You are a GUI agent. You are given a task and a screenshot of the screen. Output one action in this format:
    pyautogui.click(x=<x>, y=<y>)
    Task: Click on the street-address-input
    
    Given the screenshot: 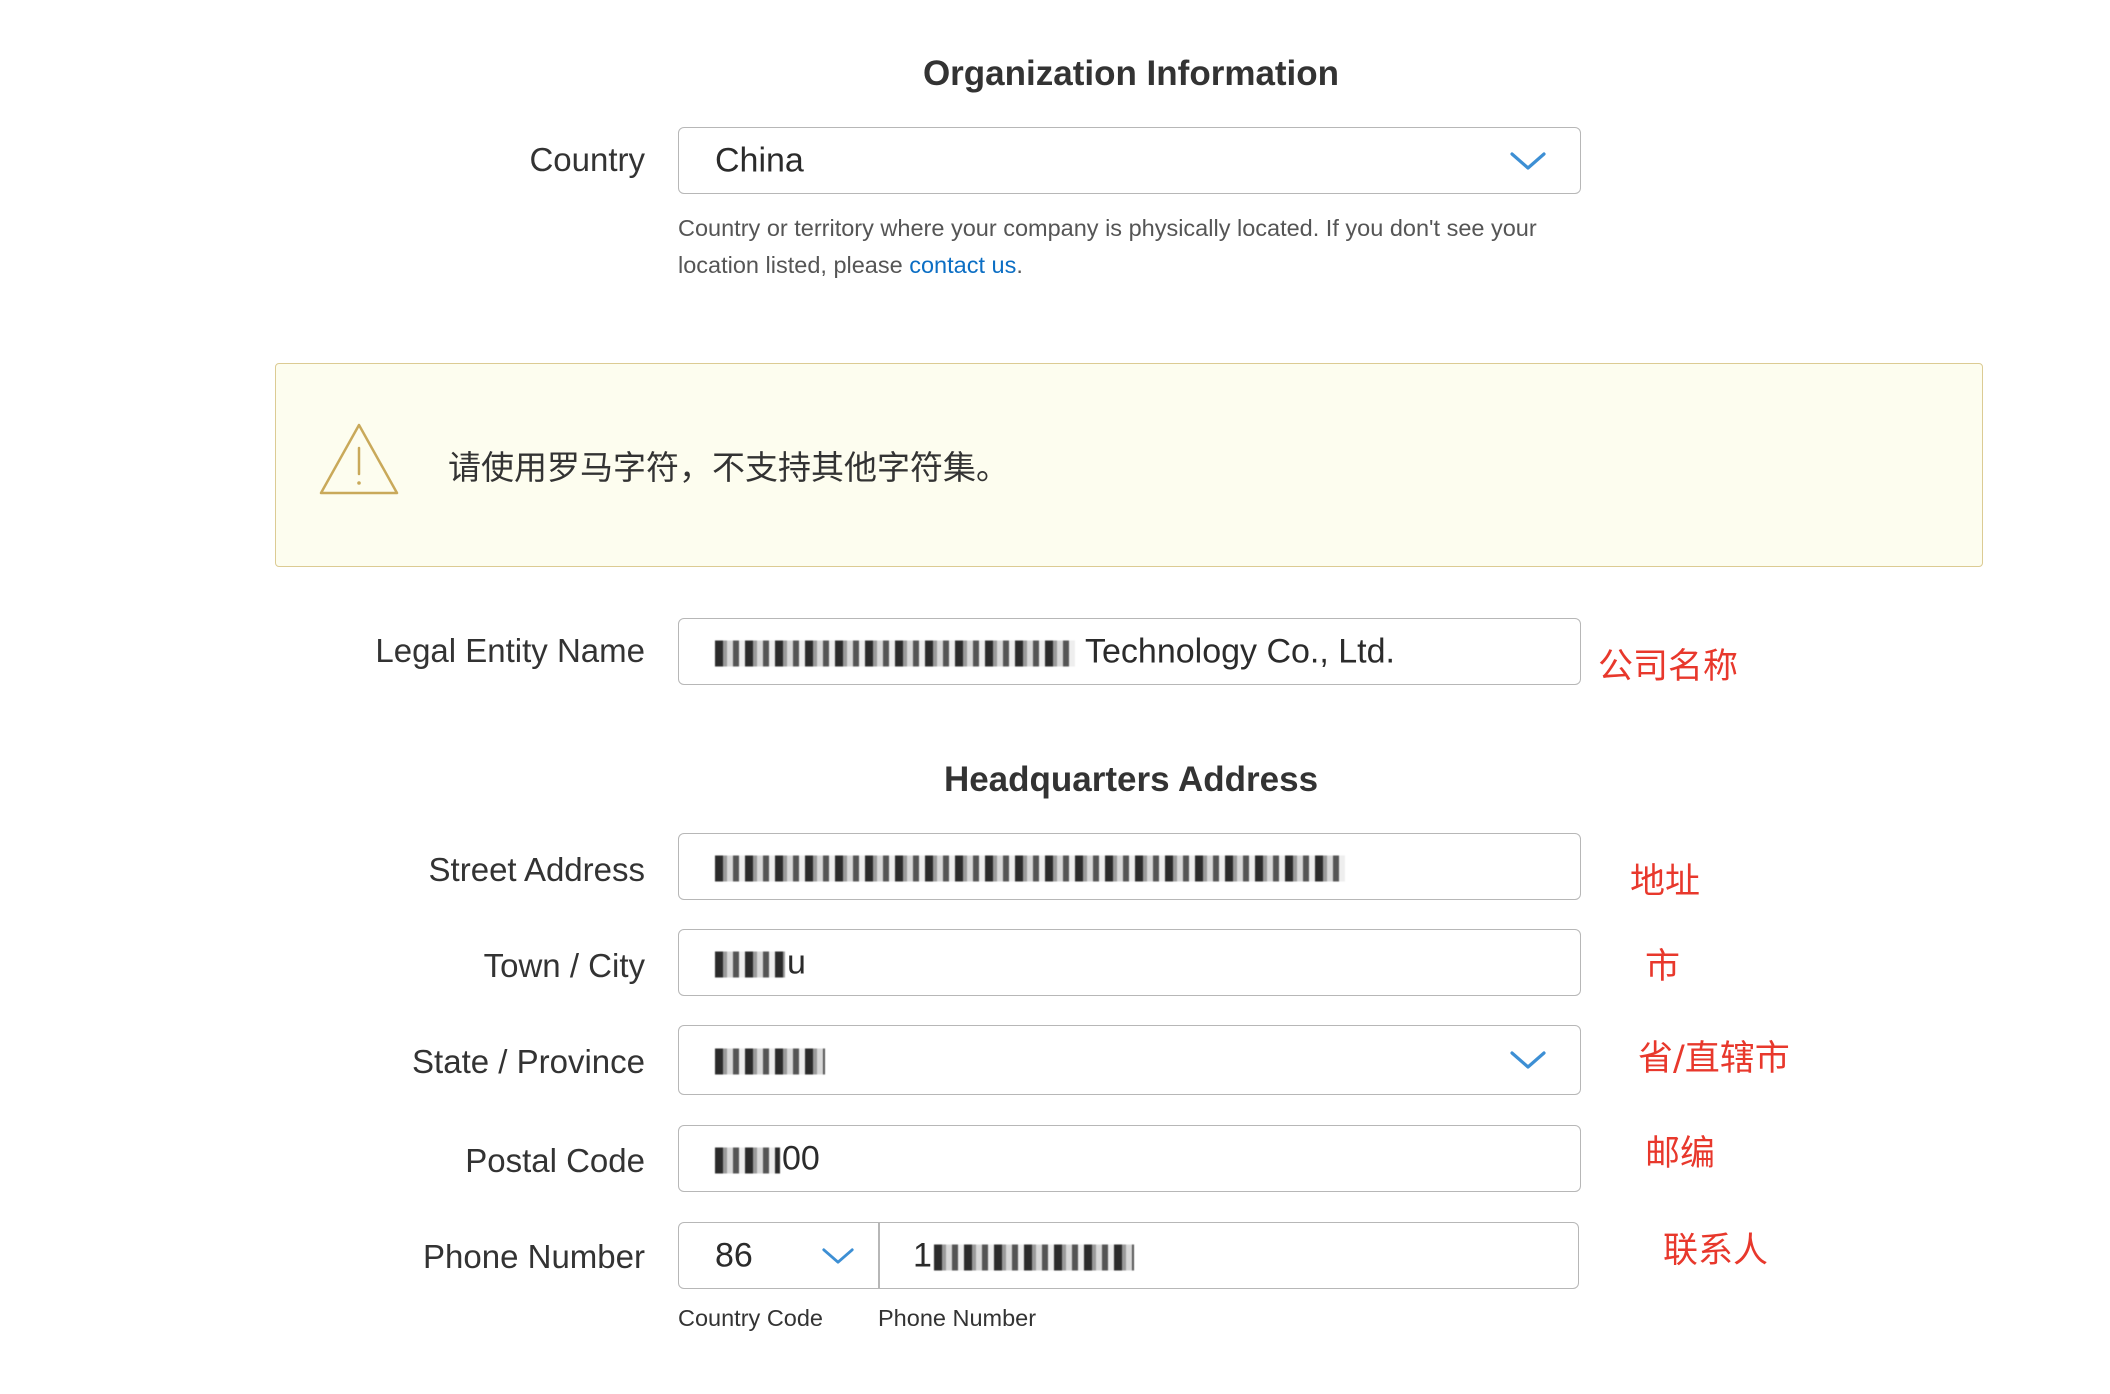 What is the action you would take?
    pyautogui.click(x=1129, y=866)
    